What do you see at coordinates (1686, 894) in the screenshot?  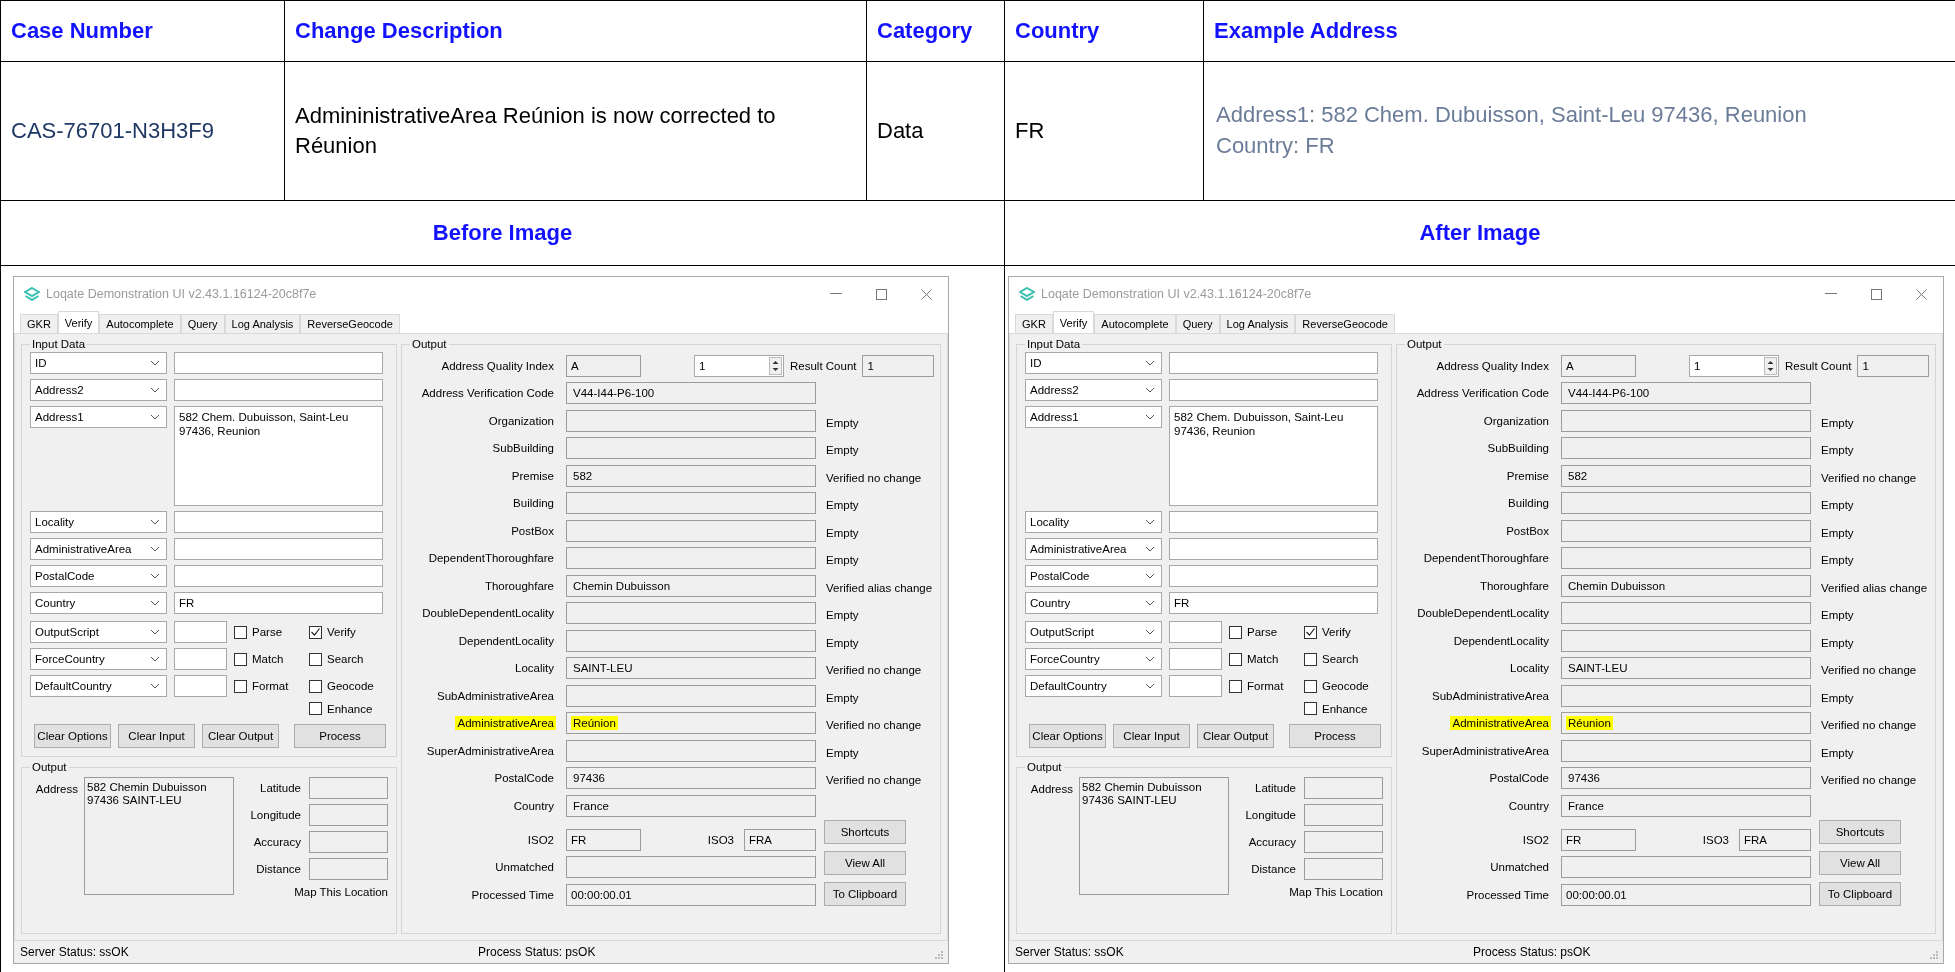 I see `output-field: 00:00:00.01` at bounding box center [1686, 894].